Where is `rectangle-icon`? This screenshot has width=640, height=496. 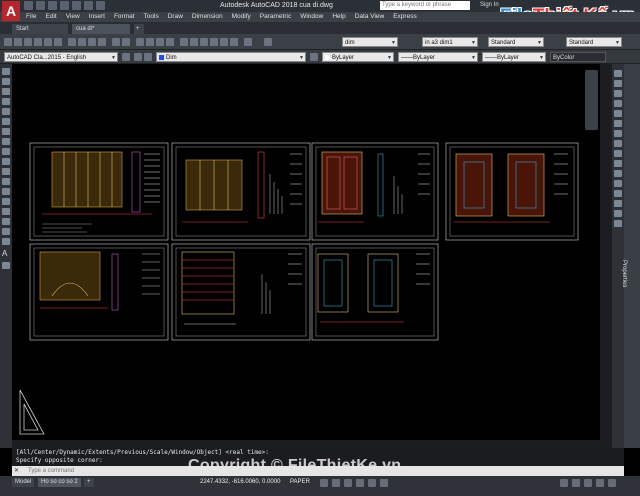
rectangle-icon is located at coordinates (6, 111).